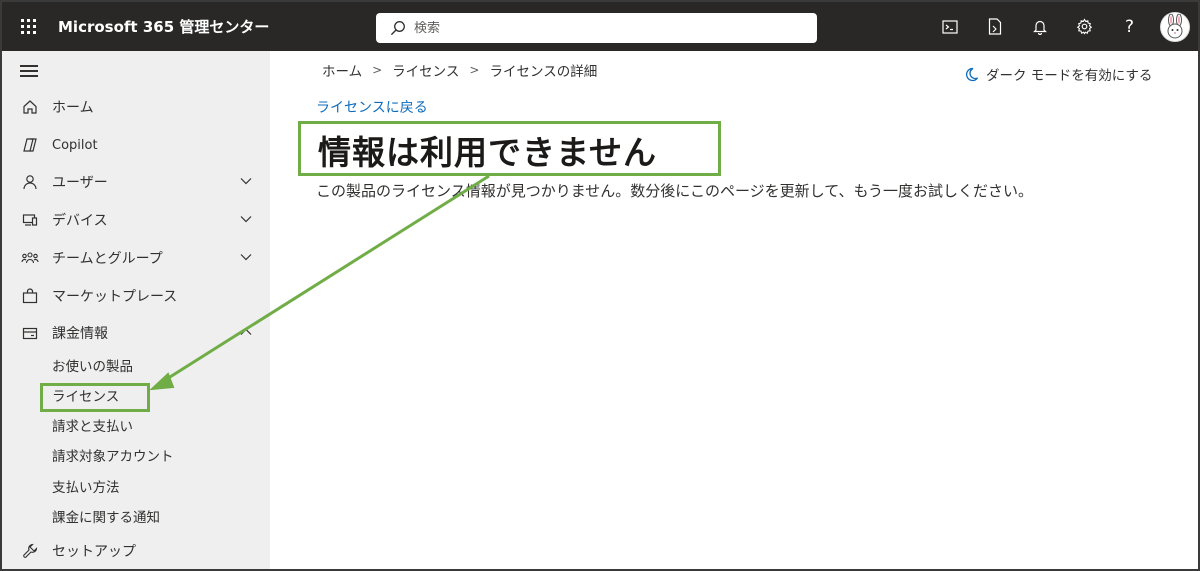 The width and height of the screenshot is (1200, 571). I want to click on annotation-arrow, so click(319, 282).